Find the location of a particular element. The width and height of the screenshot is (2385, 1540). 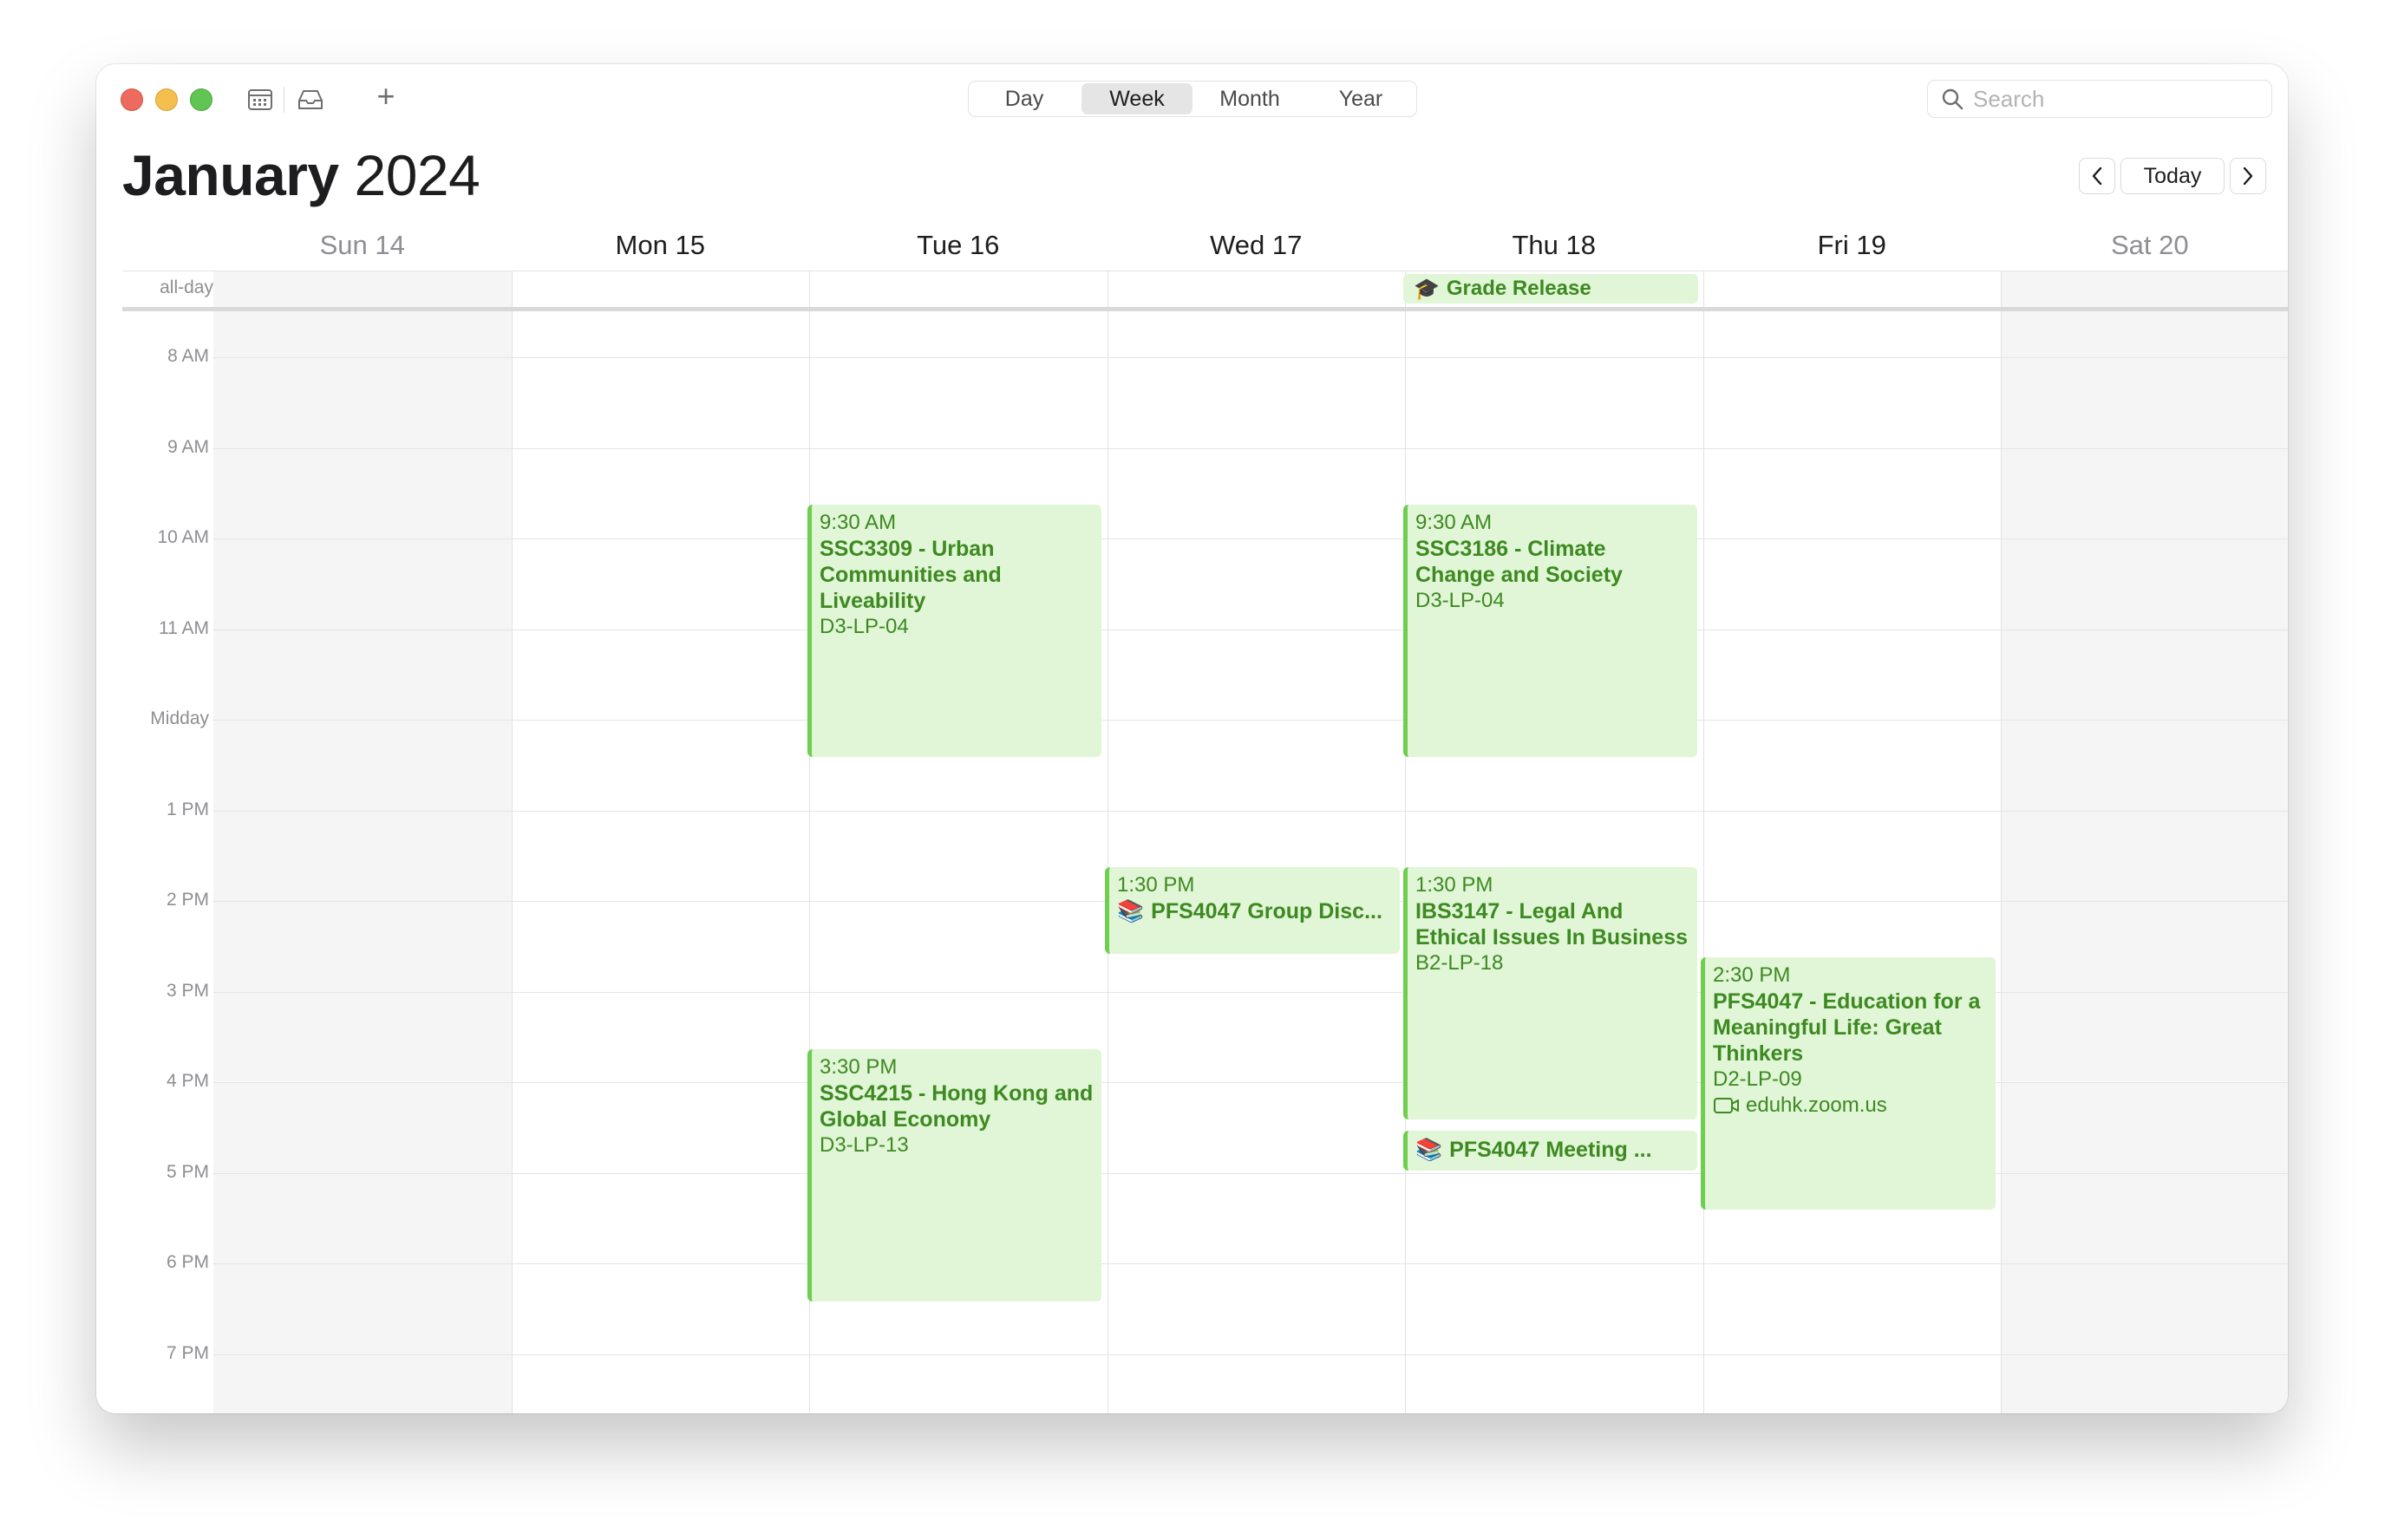

day-header: Tue 16 is located at coordinates (958, 245).